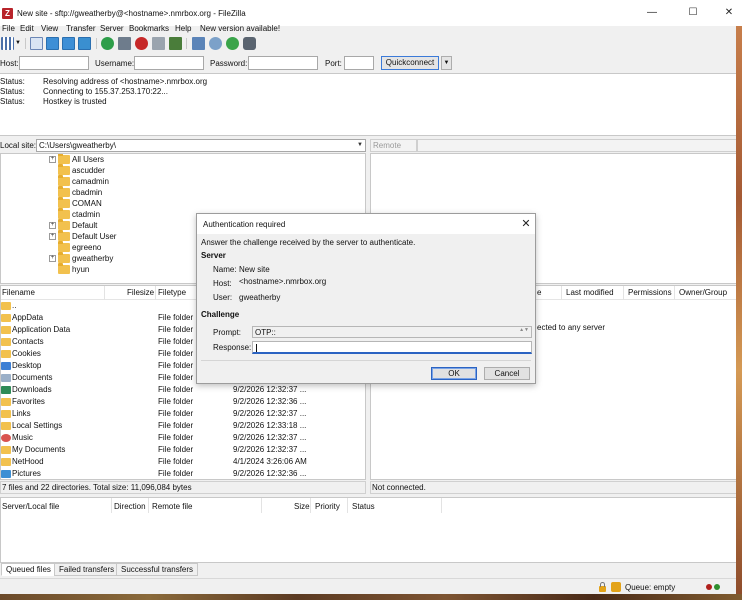 Image resolution: width=742 pixels, height=600 pixels. What do you see at coordinates (256, 348) in the screenshot?
I see `text-caret` at bounding box center [256, 348].